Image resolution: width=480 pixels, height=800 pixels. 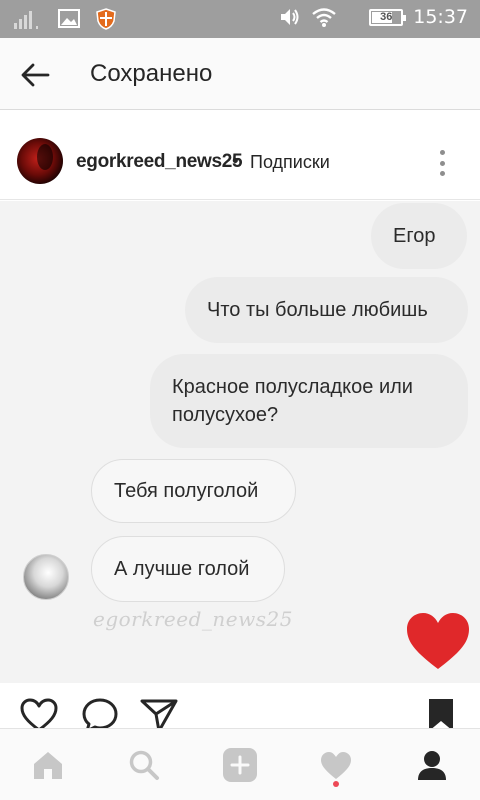 What do you see at coordinates (46, 577) in the screenshot?
I see `chat-avatar` at bounding box center [46, 577].